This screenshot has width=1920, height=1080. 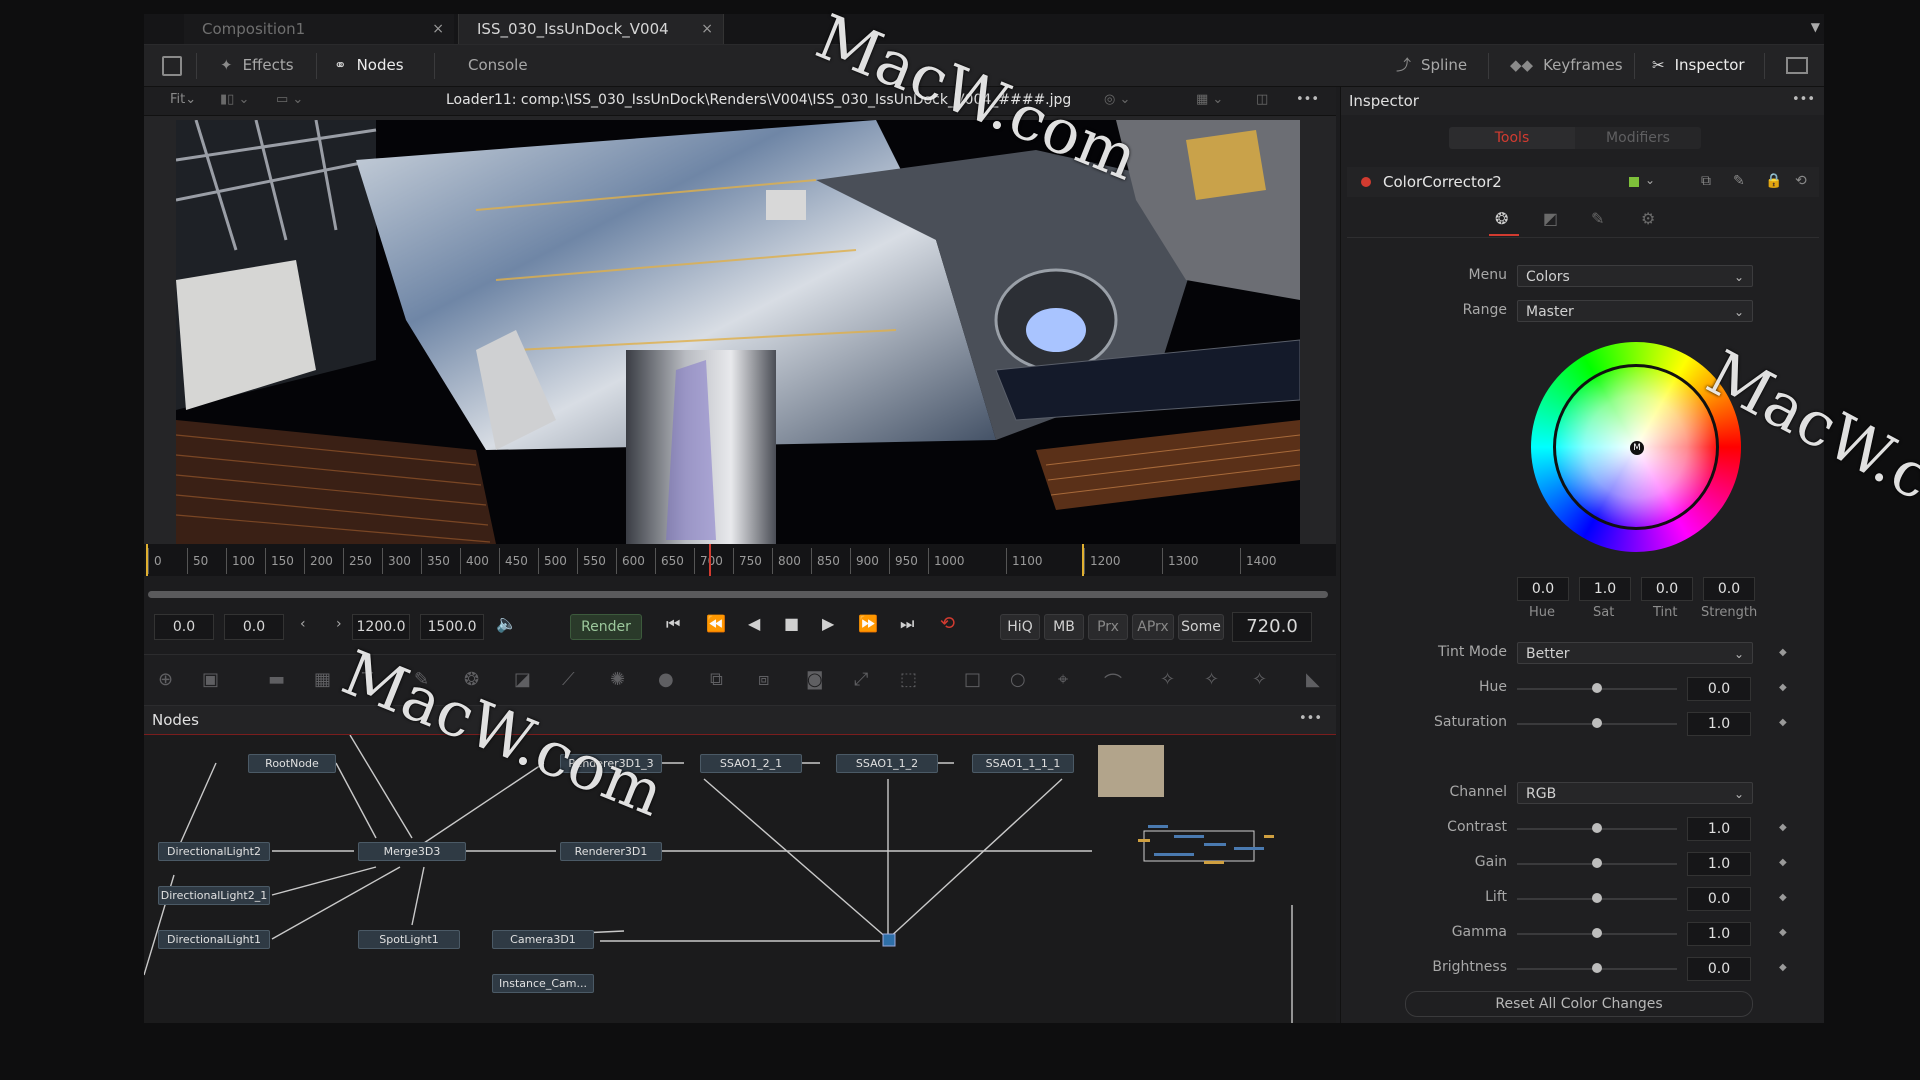 What do you see at coordinates (1543, 589) in the screenshot?
I see `wheel-hue-value: 0.0` at bounding box center [1543, 589].